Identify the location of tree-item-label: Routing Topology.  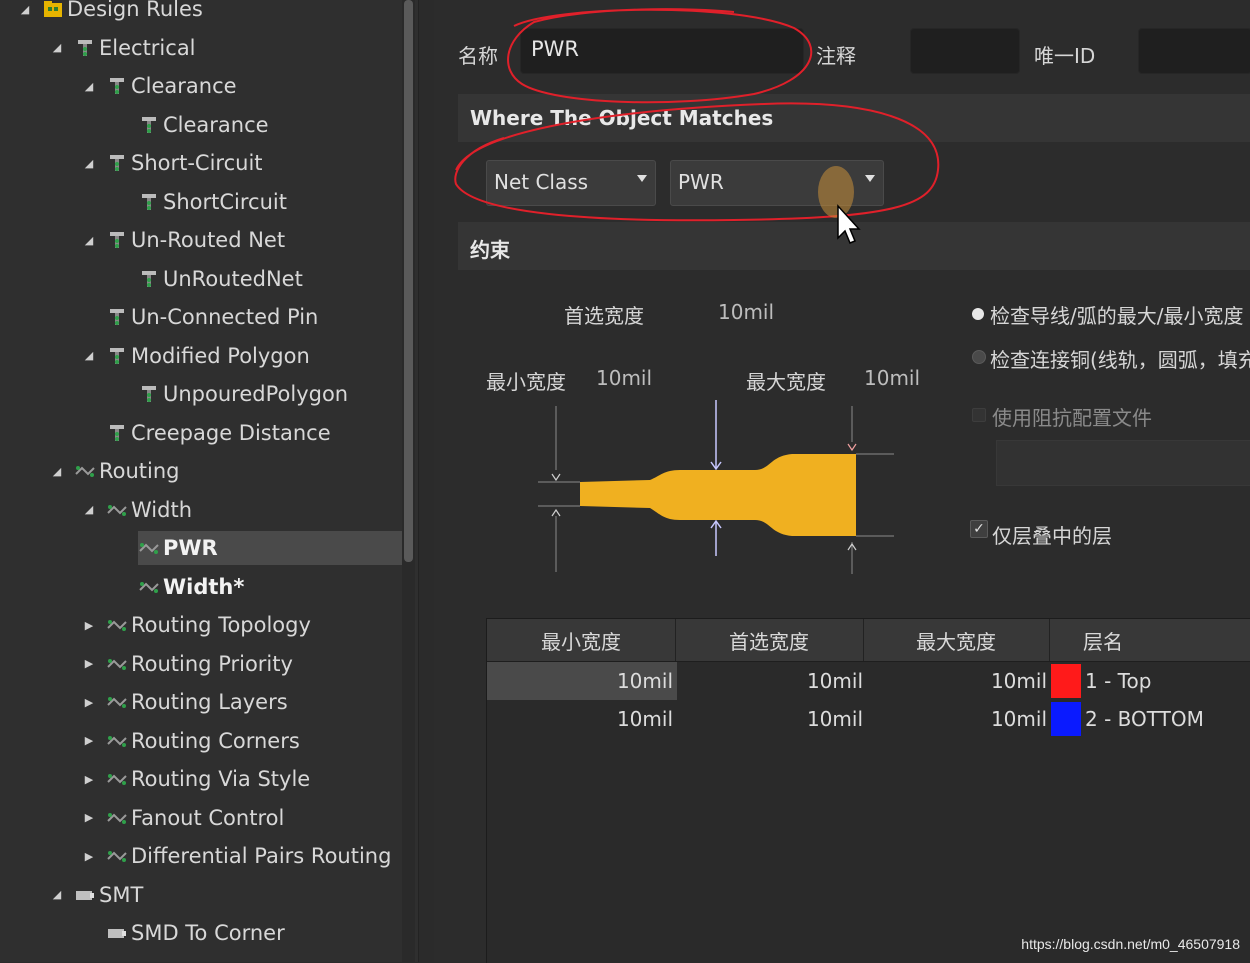
(221, 625).